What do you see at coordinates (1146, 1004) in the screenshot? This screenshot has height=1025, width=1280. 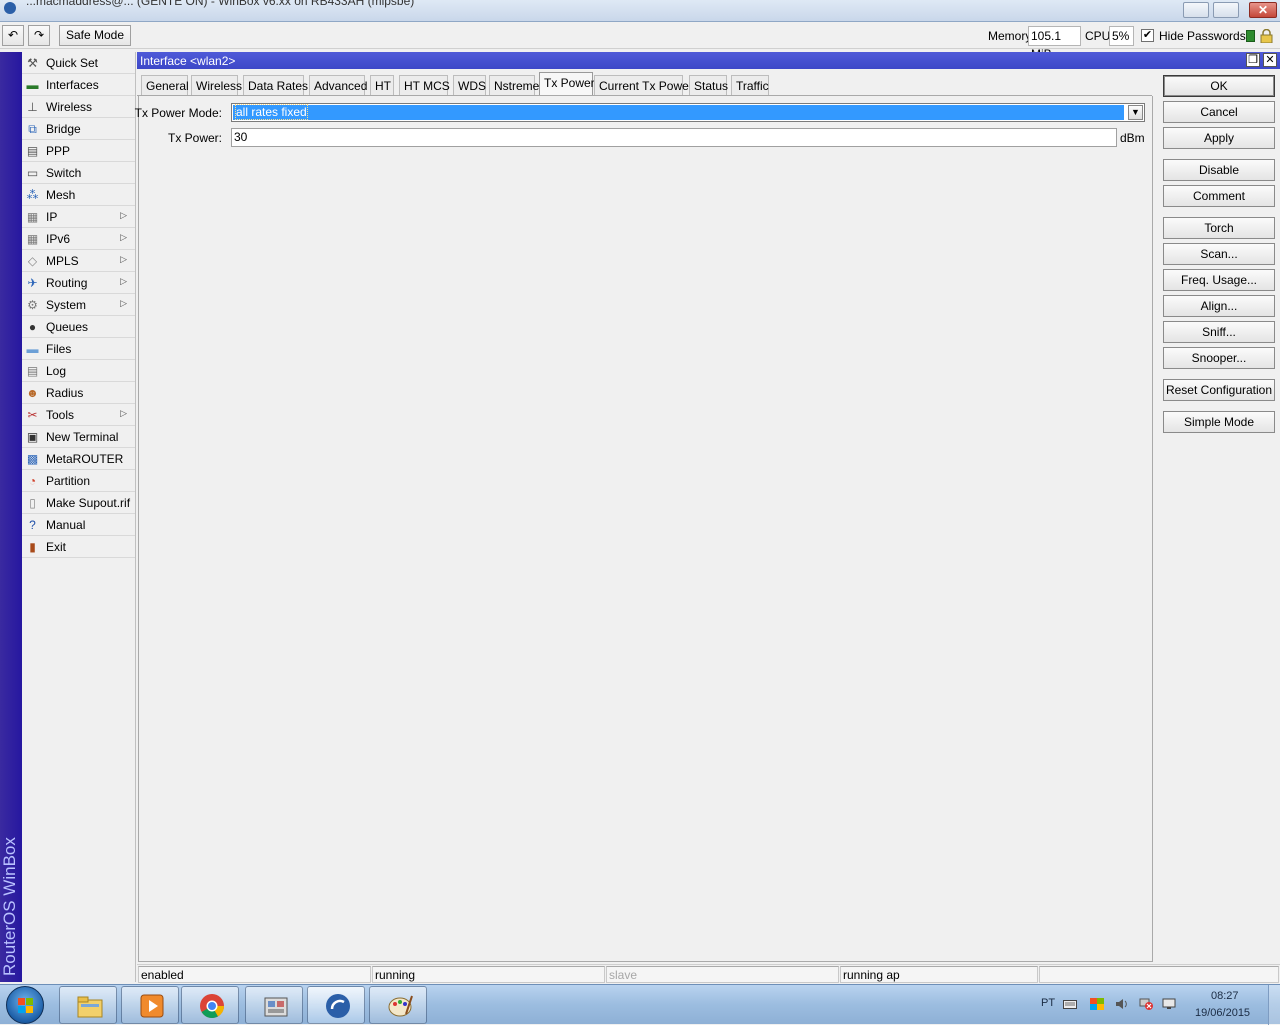 I see `network-disconnected-icon` at bounding box center [1146, 1004].